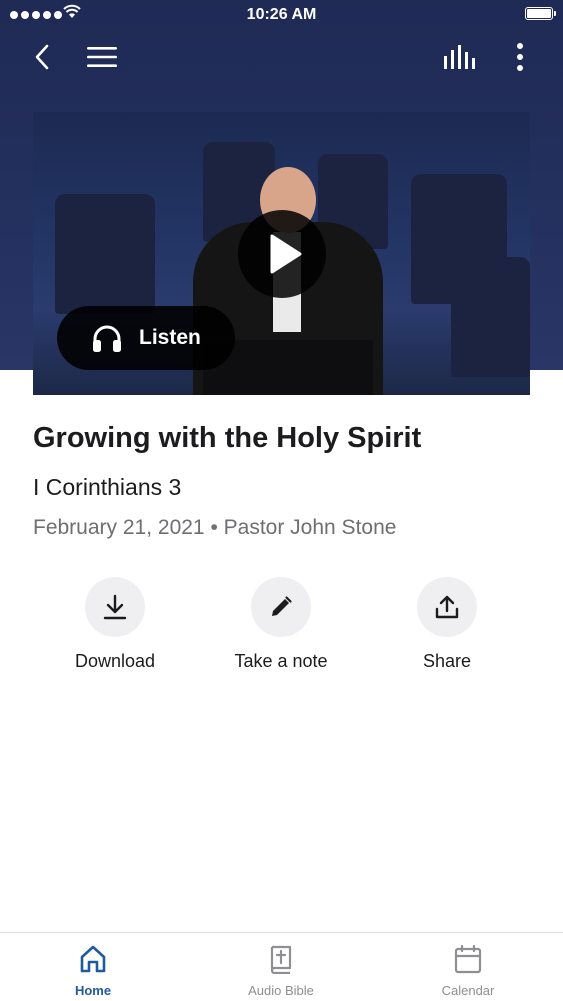  I want to click on play-icon, so click(286, 254).